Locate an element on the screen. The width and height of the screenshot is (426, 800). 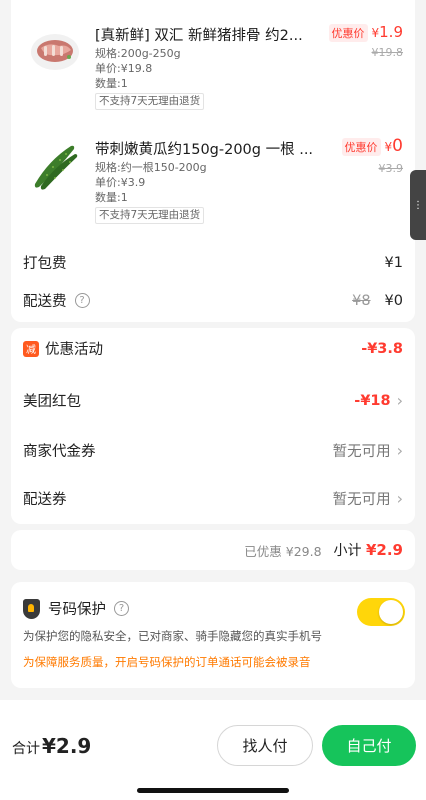
find-someone-pay-button: 找人付 is located at coordinates (265, 745).